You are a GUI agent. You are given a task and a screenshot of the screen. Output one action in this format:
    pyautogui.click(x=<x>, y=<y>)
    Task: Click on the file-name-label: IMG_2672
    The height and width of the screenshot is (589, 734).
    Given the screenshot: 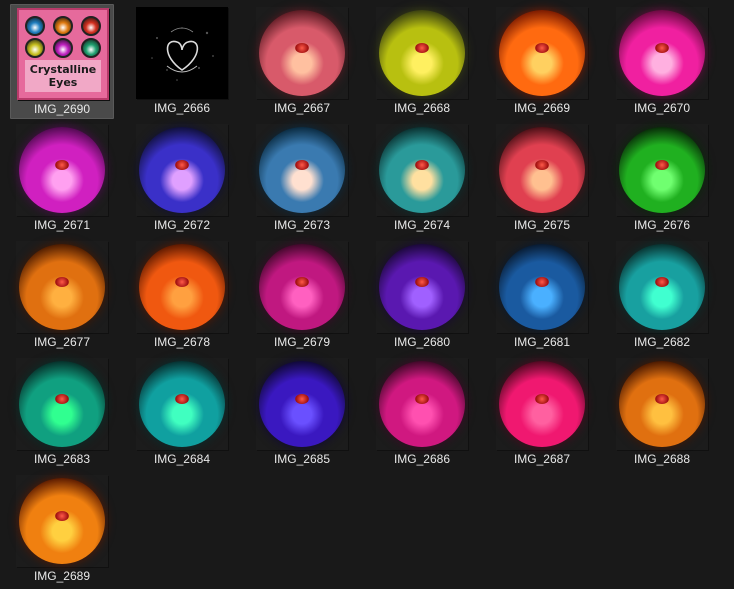 What is the action you would take?
    pyautogui.click(x=182, y=225)
    